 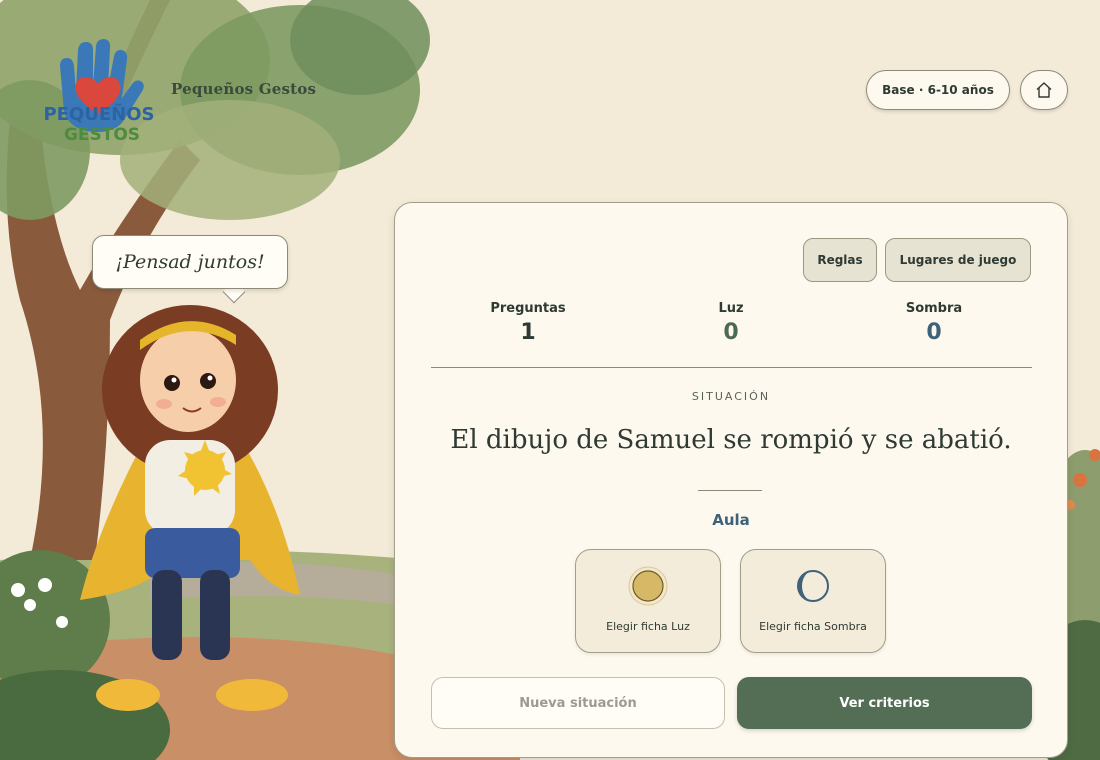 I want to click on light-label: Luz, so click(x=731, y=308).